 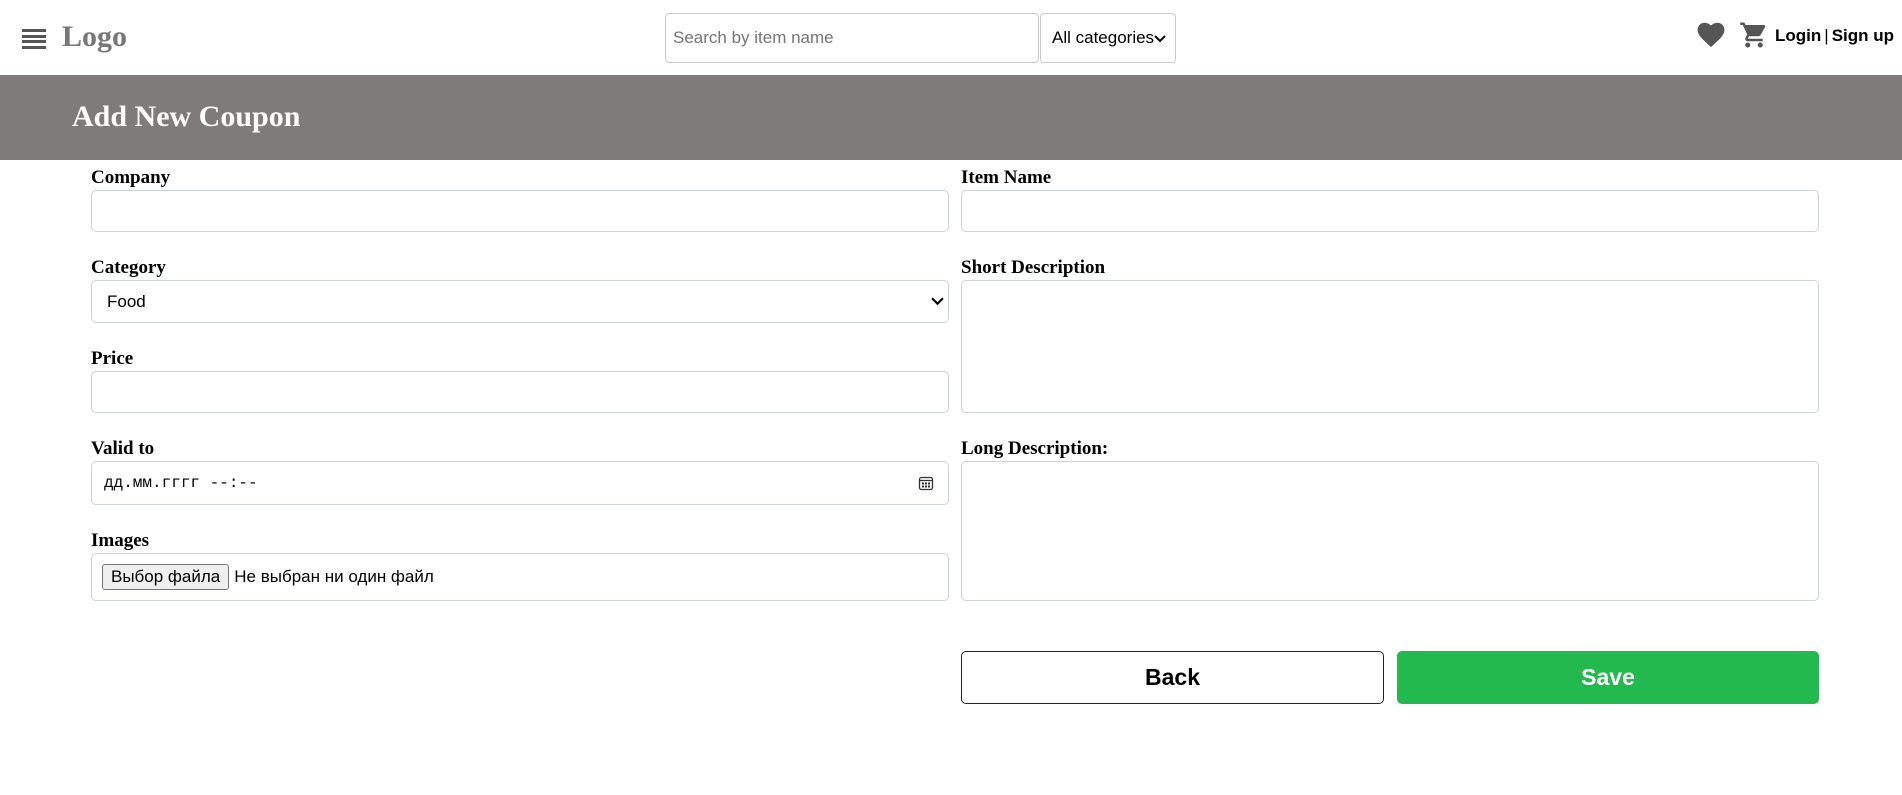 What do you see at coordinates (120, 540) in the screenshot?
I see `images-label: Images` at bounding box center [120, 540].